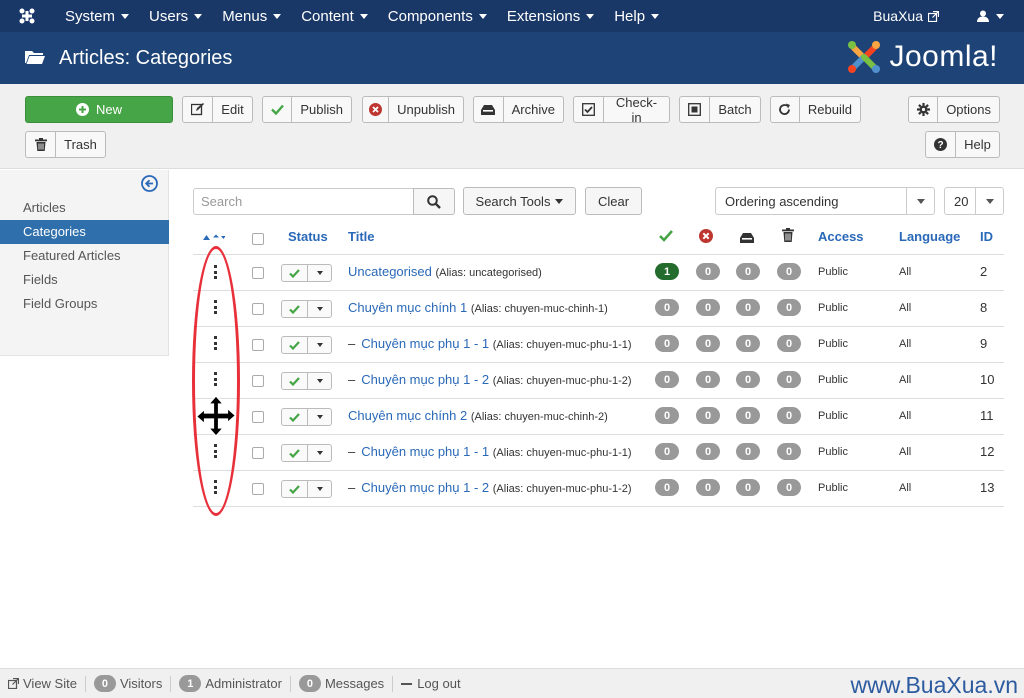 This screenshot has height=698, width=1024. I want to click on sidebar-item-categories: Categories, so click(84, 232).